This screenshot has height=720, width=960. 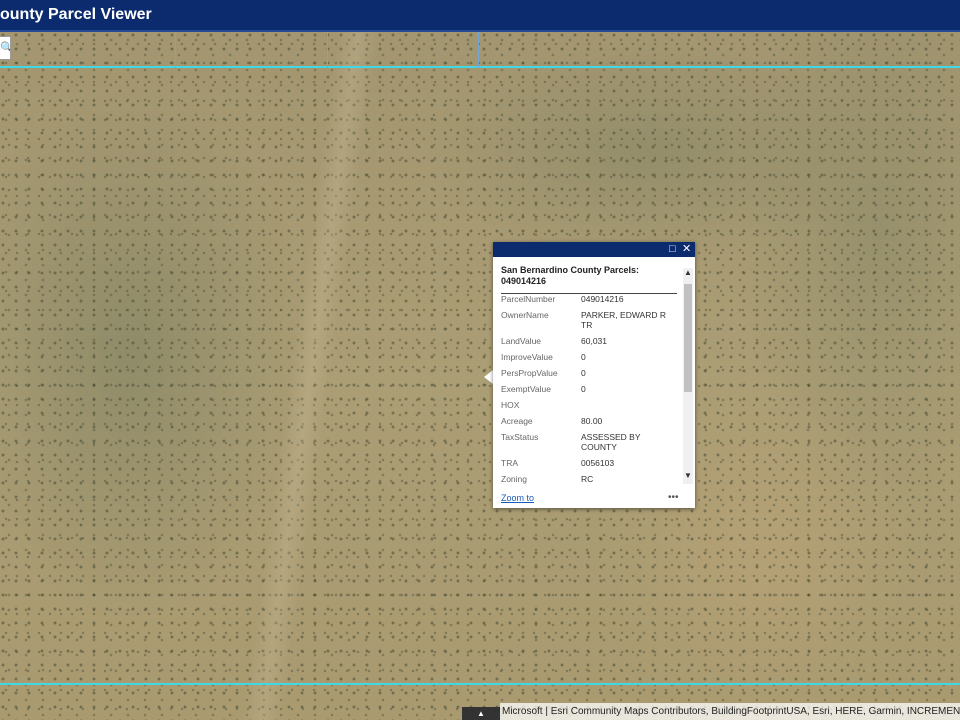 What do you see at coordinates (478, 50) in the screenshot?
I see `parcel-boundary-v3` at bounding box center [478, 50].